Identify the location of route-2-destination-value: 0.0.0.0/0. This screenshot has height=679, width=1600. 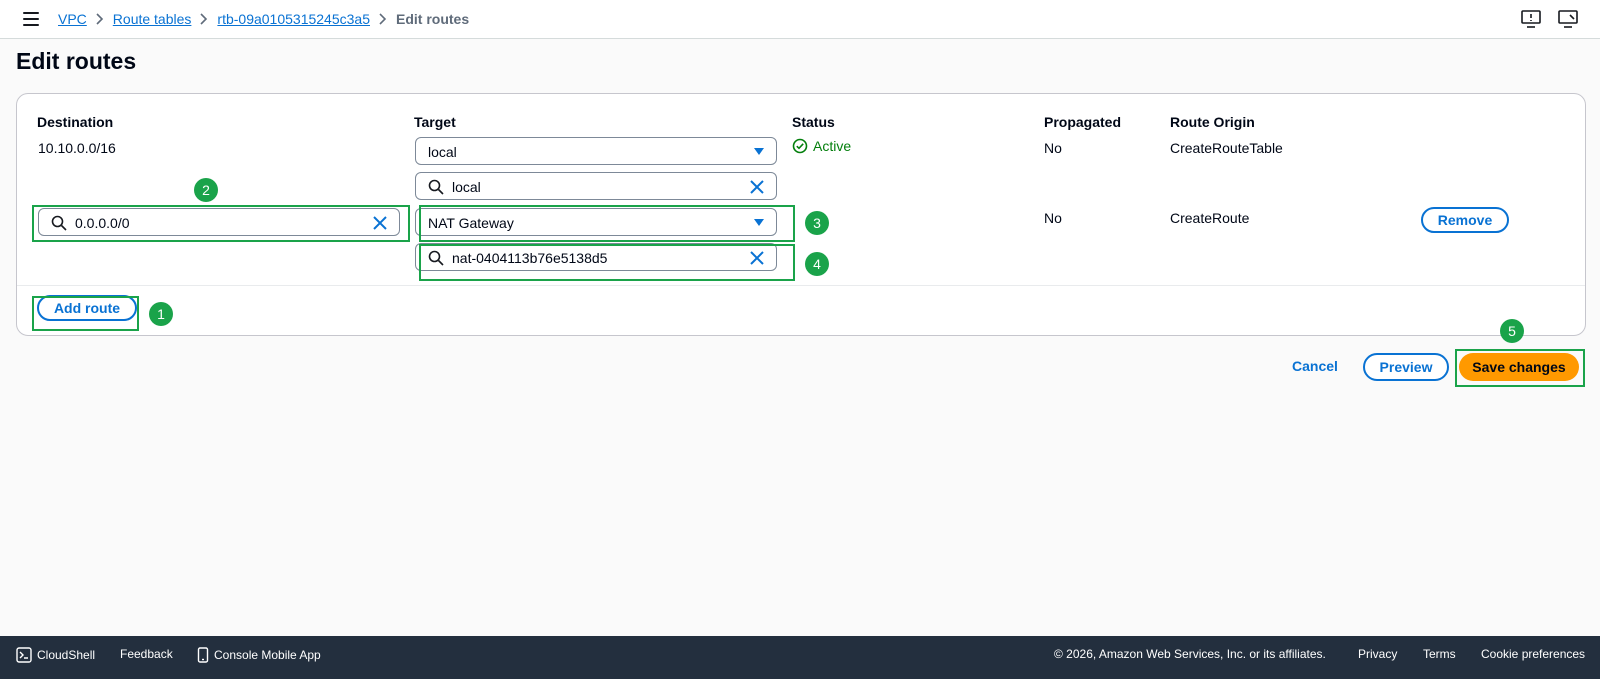
(102, 223).